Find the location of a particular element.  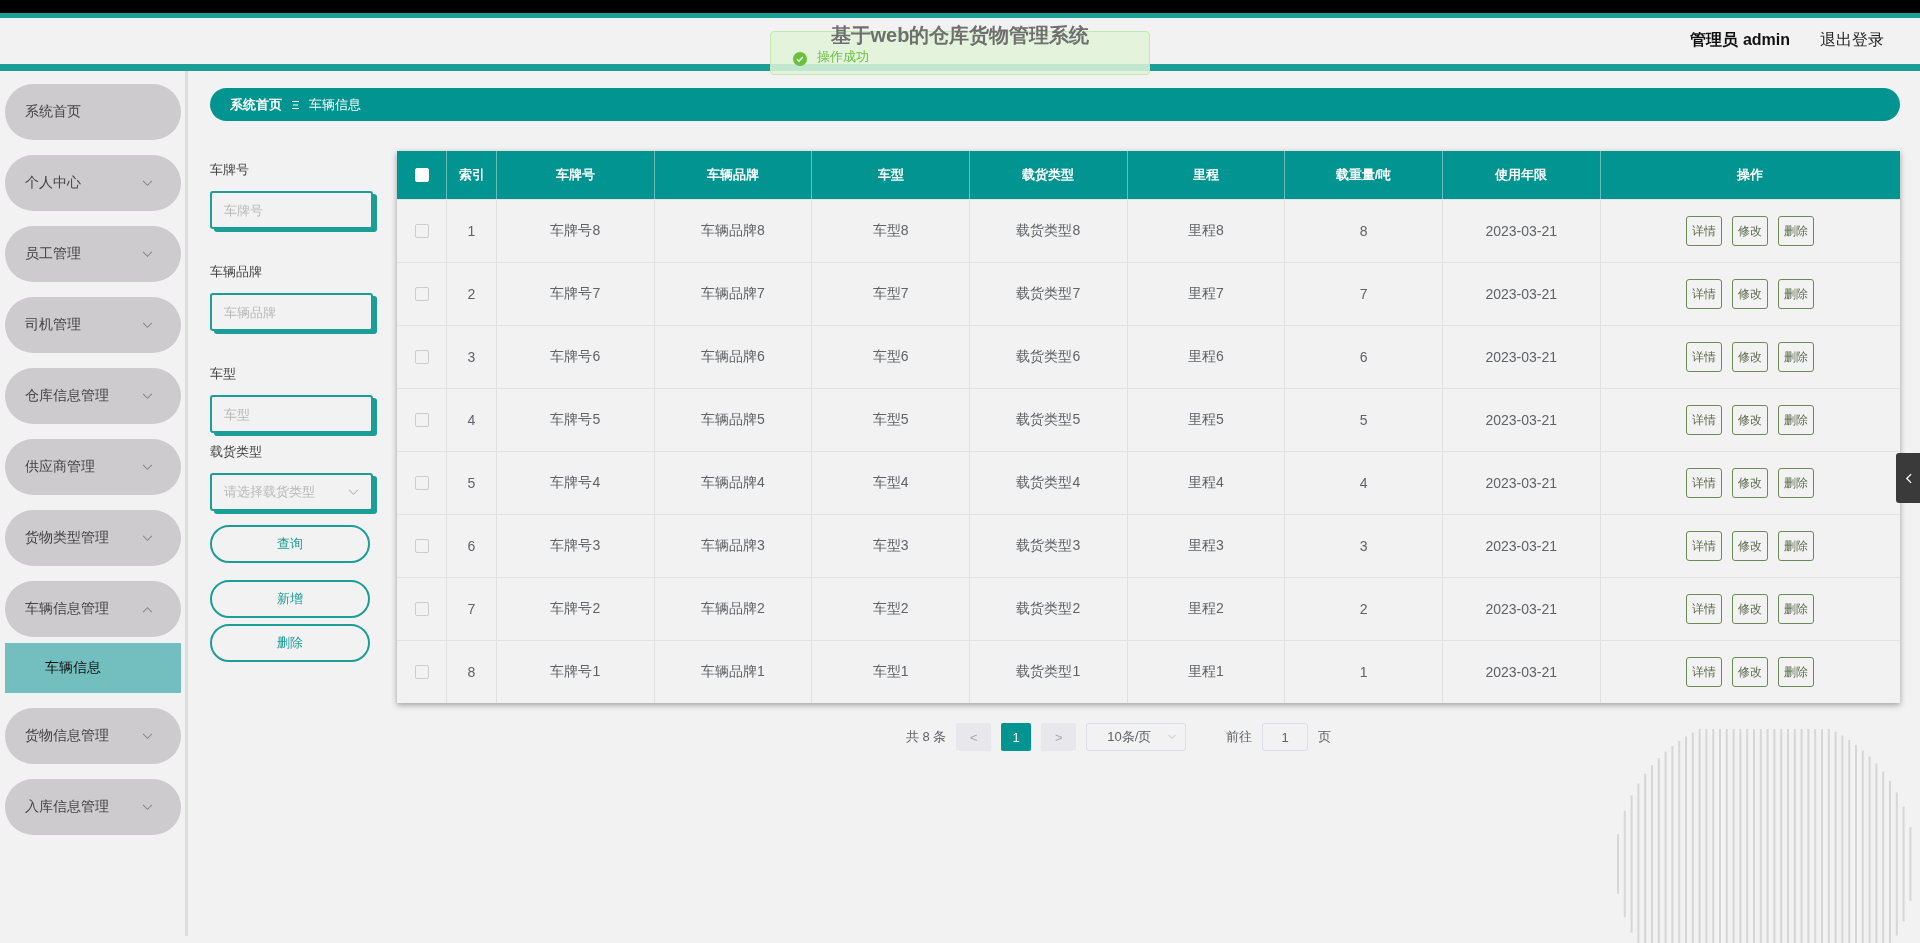

table-cell: 车型8 is located at coordinates (891, 231).